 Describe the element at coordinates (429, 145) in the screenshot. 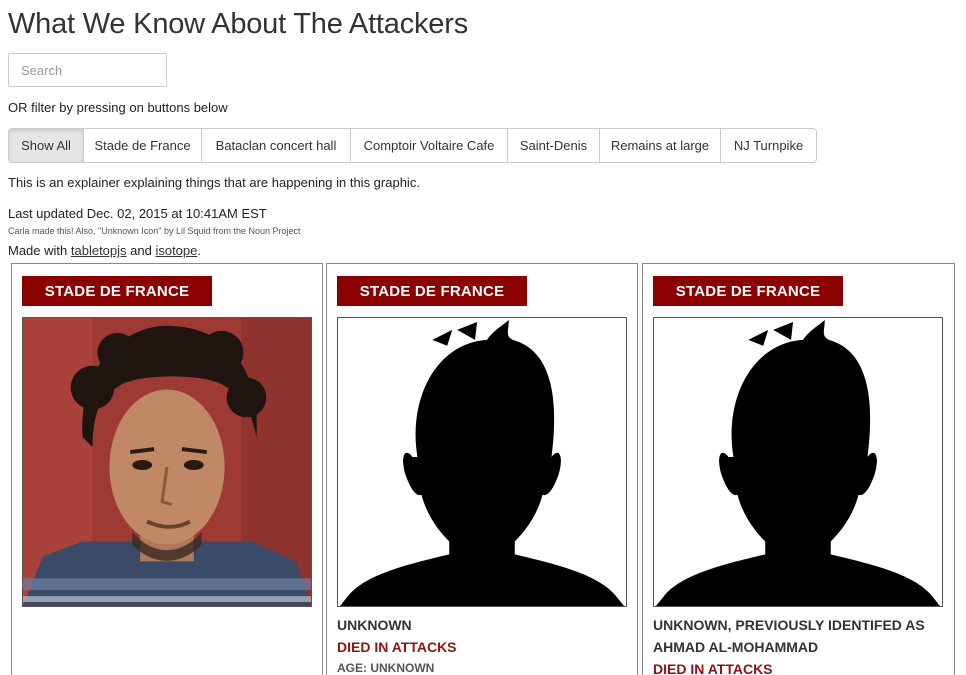

I see `filter-comptoir-voltaire-button: Comptoir Voltaire Cafe` at that location.